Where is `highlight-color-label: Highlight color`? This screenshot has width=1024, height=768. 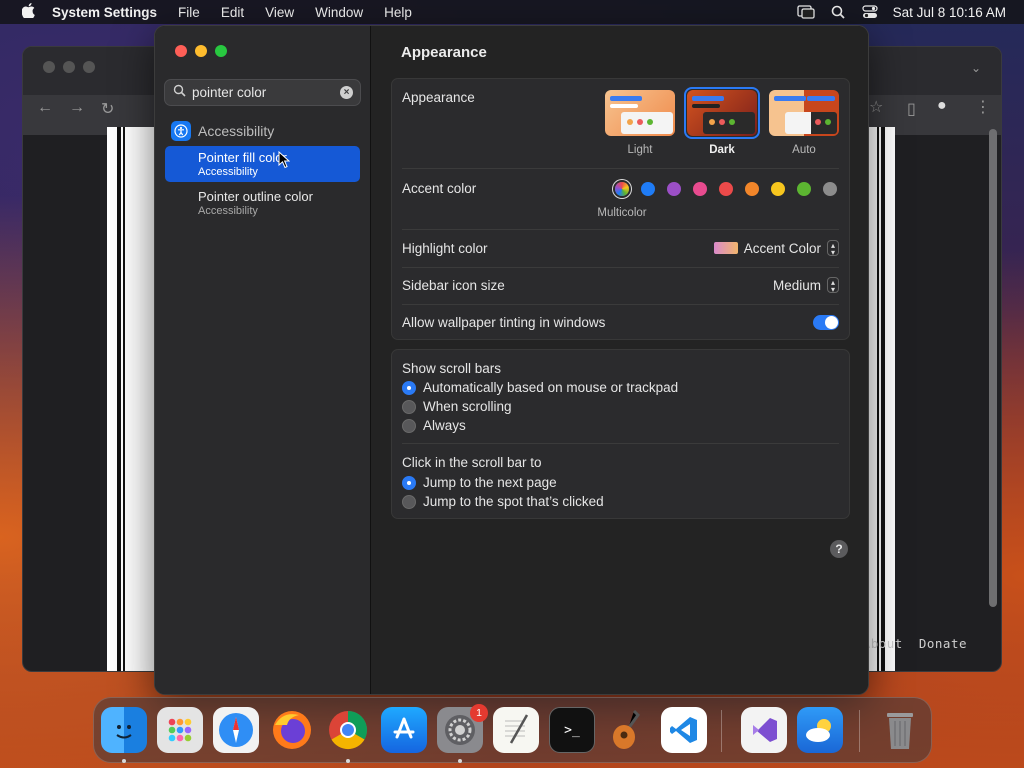 highlight-color-label: Highlight color is located at coordinates (445, 248).